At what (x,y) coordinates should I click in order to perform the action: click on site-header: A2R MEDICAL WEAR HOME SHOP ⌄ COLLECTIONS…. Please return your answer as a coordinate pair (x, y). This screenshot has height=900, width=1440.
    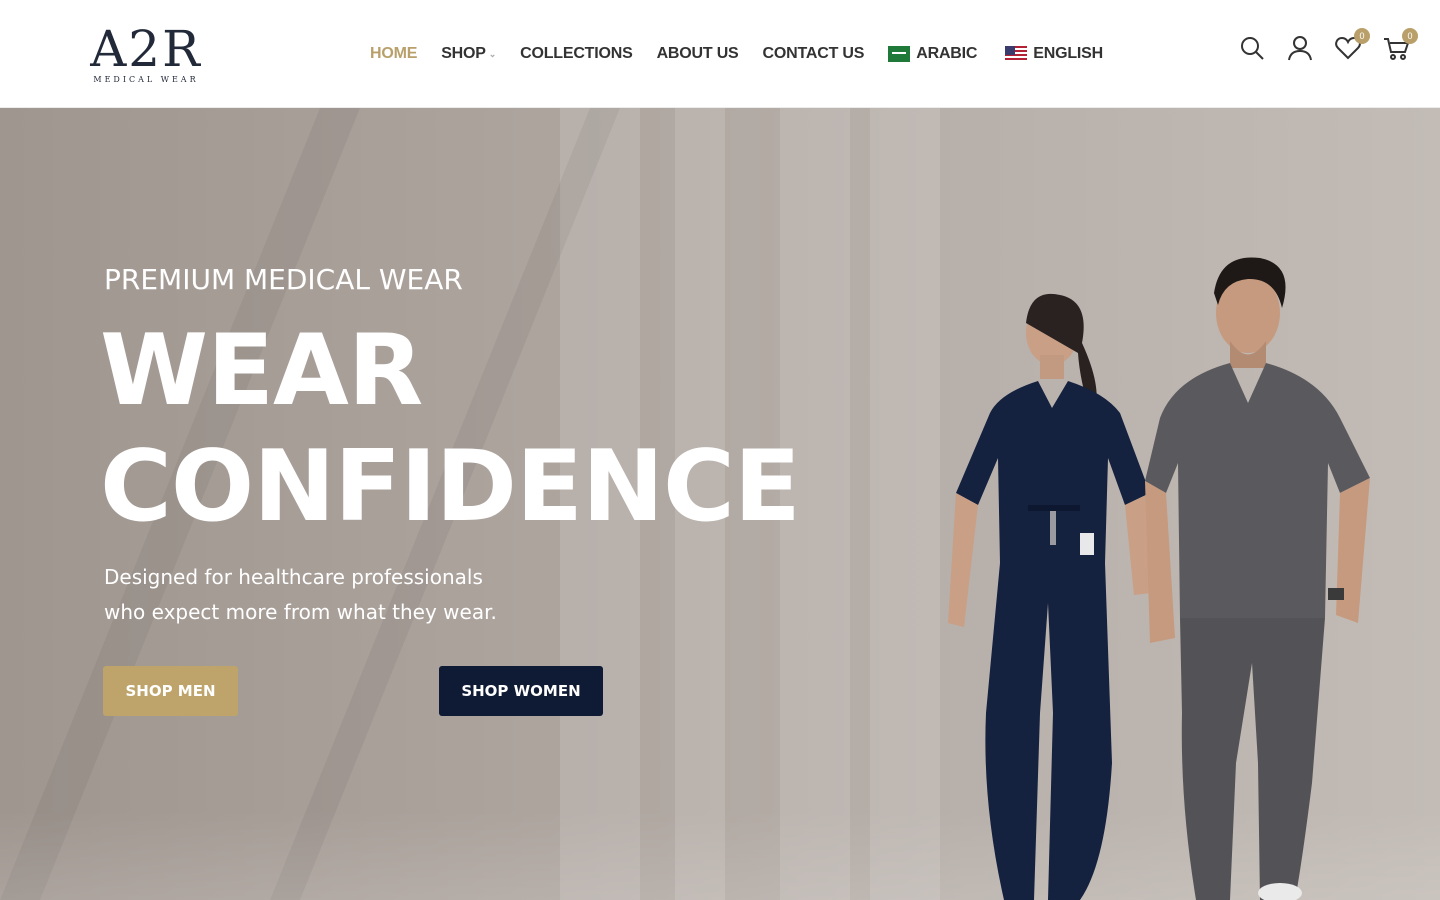
    Looking at the image, I should click on (720, 54).